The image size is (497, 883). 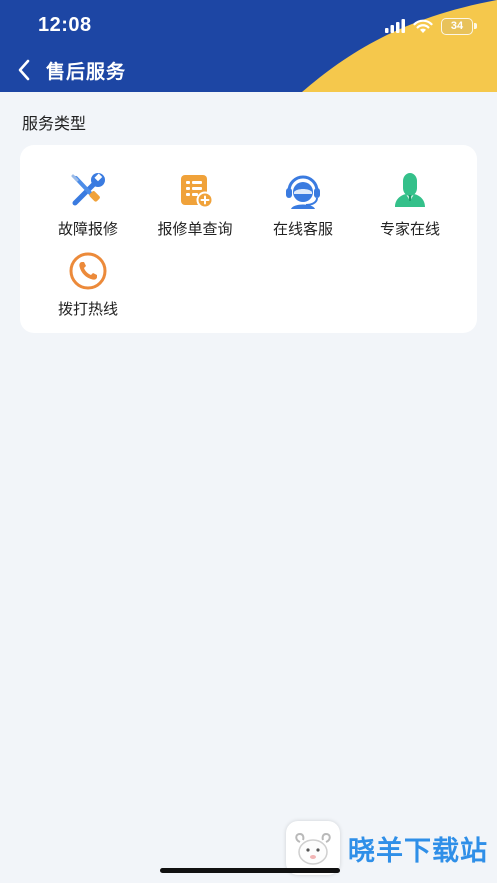 I want to click on service-item-repair: 故障报修, so click(x=88, y=210).